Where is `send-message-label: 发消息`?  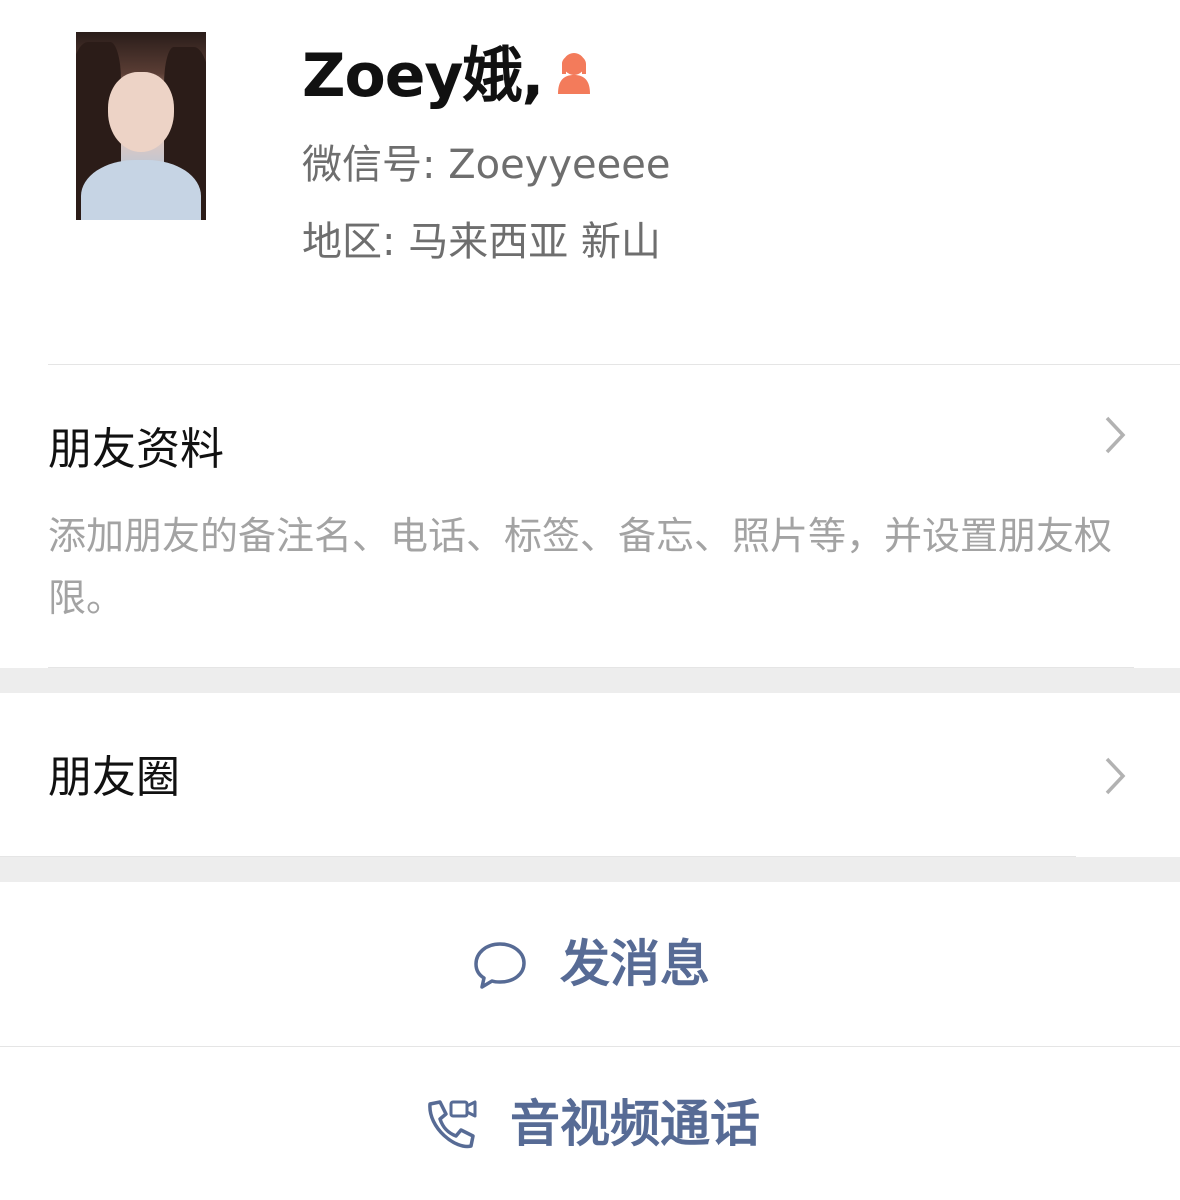
send-message-label: 发消息 is located at coordinates (635, 964).